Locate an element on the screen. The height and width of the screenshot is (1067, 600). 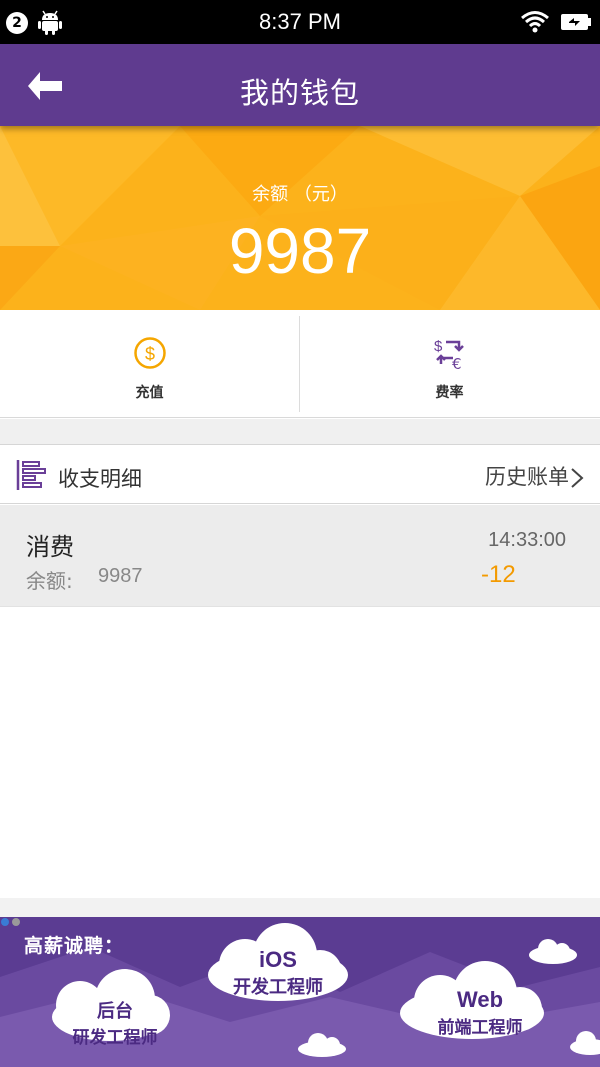
dollar-coin-icon: $ is located at coordinates (150, 353).